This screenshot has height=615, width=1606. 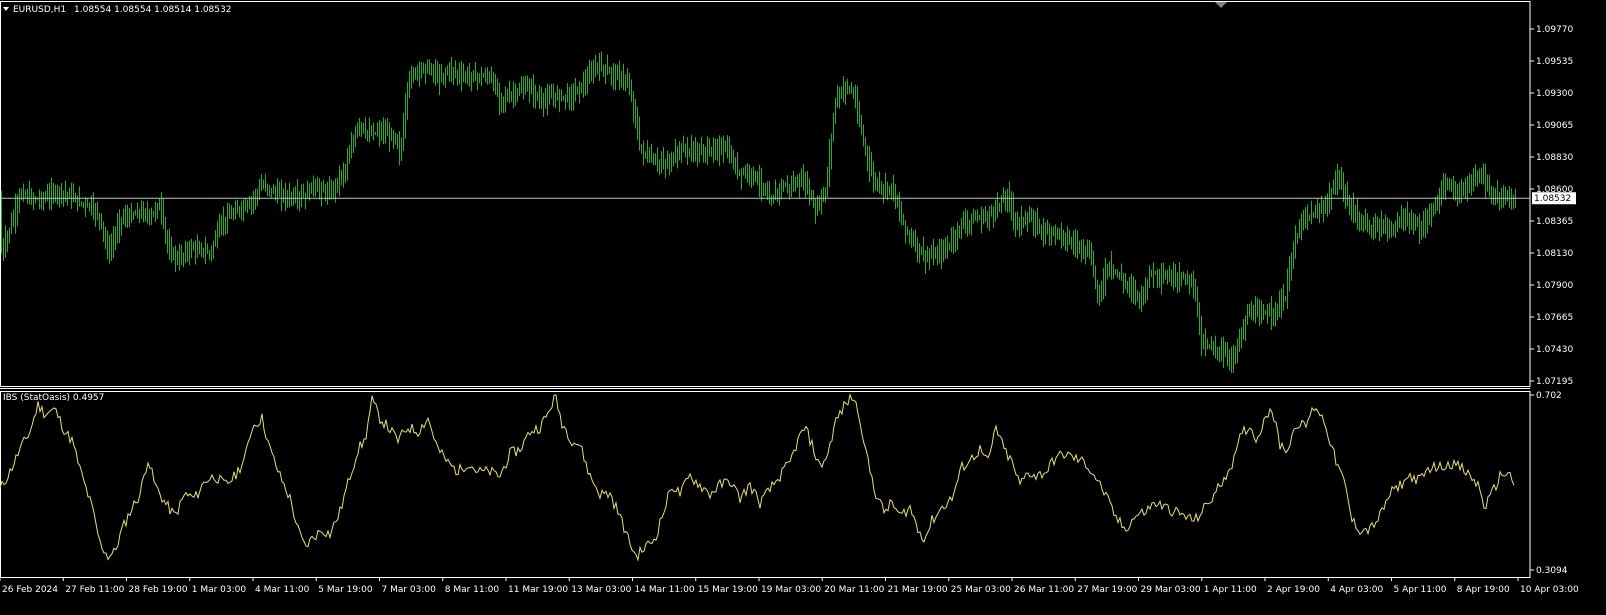 I want to click on time-axis-label: 27 Feb 11:00, so click(x=94, y=590).